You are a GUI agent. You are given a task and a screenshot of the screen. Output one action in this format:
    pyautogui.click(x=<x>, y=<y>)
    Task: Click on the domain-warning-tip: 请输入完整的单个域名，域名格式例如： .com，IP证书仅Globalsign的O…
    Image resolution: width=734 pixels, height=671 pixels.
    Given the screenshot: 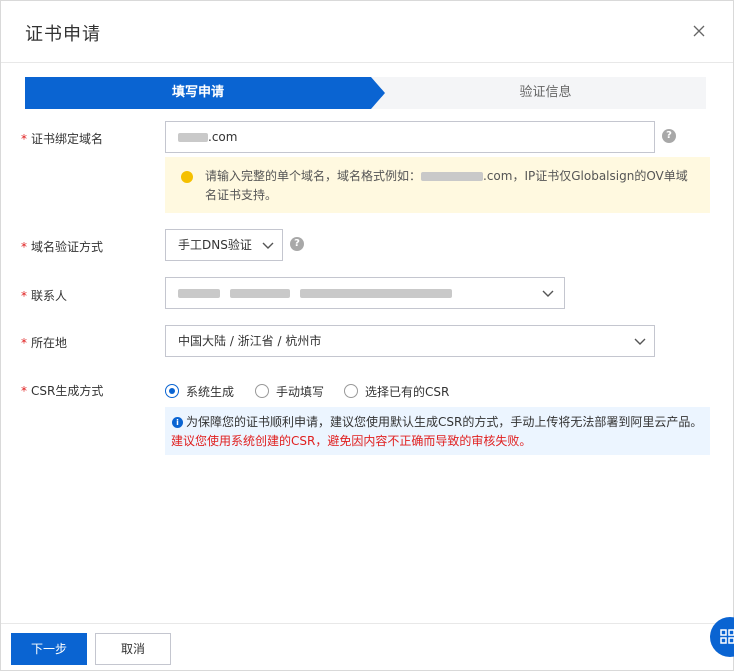 What is the action you would take?
    pyautogui.click(x=437, y=185)
    